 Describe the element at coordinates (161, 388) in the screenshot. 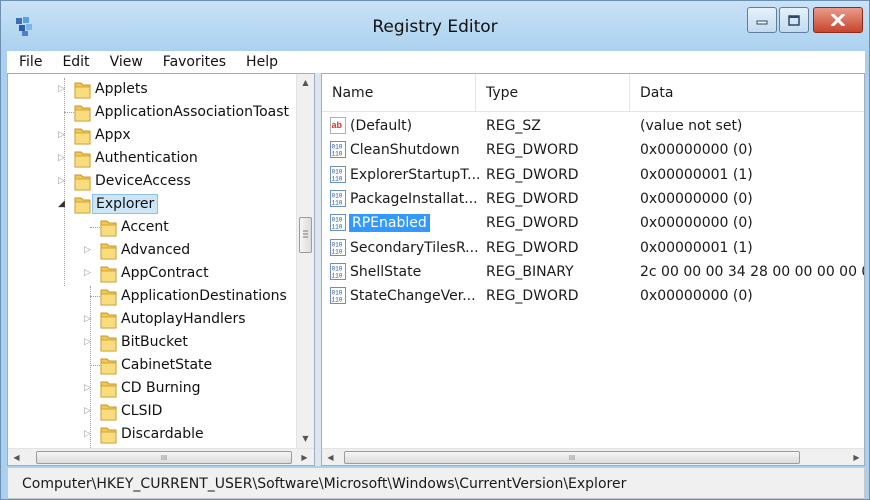

I see `tree-item-label: CD Burning` at that location.